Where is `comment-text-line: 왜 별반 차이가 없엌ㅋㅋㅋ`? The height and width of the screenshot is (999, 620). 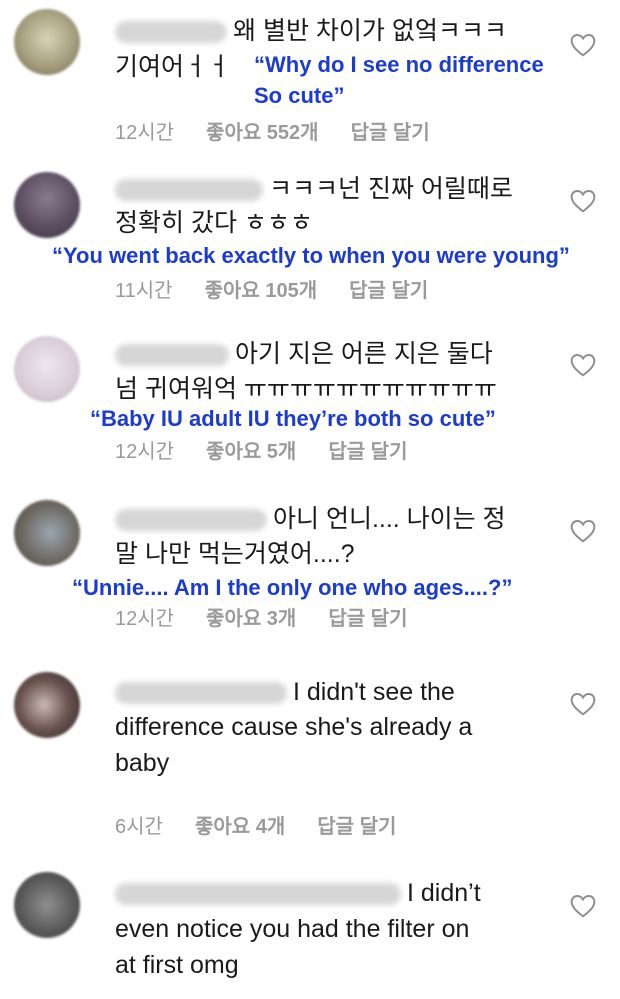
comment-text-line: 왜 별반 차이가 없엌ㅋㅋㅋ is located at coordinates (311, 31).